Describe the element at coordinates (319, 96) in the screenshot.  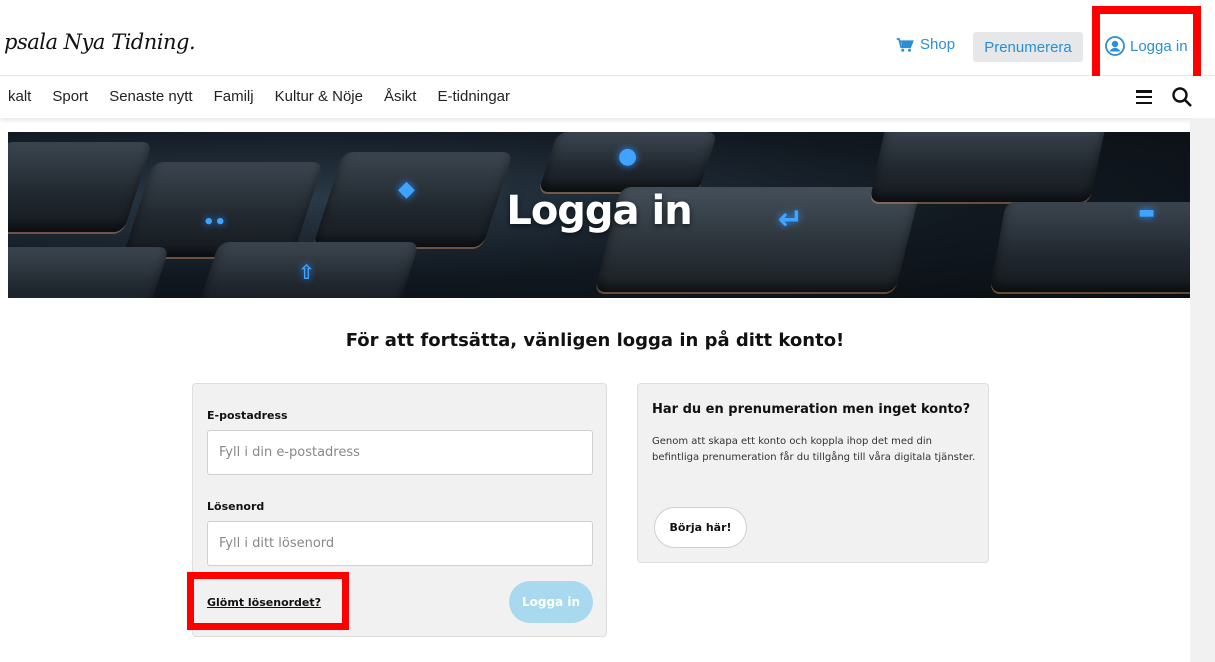
I see `nav-item-kultur-noje: Kultur & Nöje` at that location.